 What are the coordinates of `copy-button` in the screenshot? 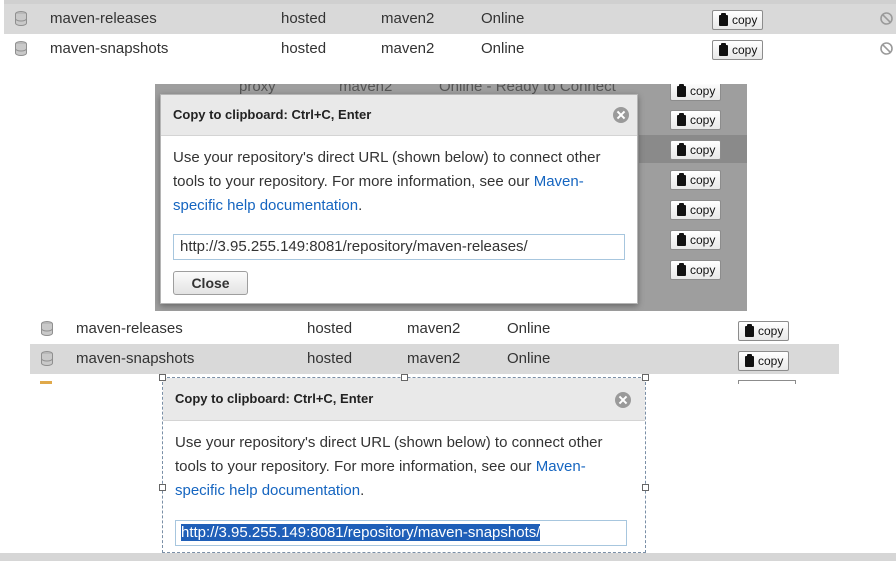 It's located at (767, 382).